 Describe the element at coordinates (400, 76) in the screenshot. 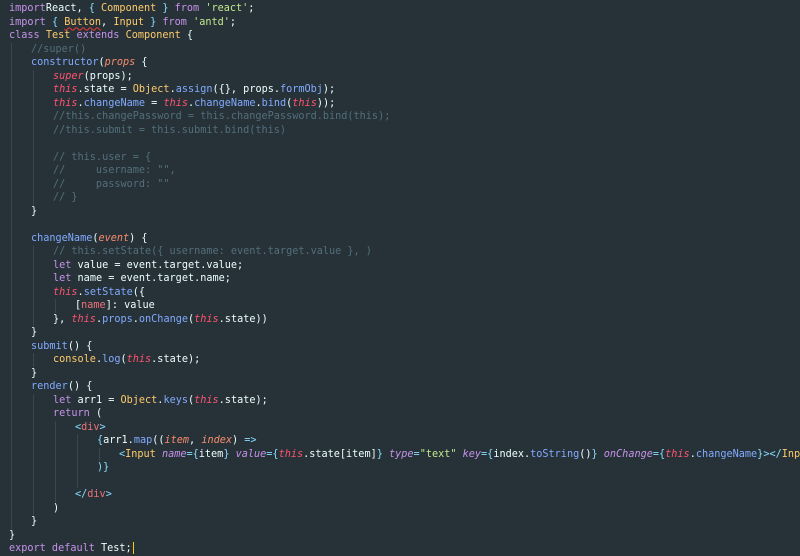

I see `code-line: super(props);` at that location.